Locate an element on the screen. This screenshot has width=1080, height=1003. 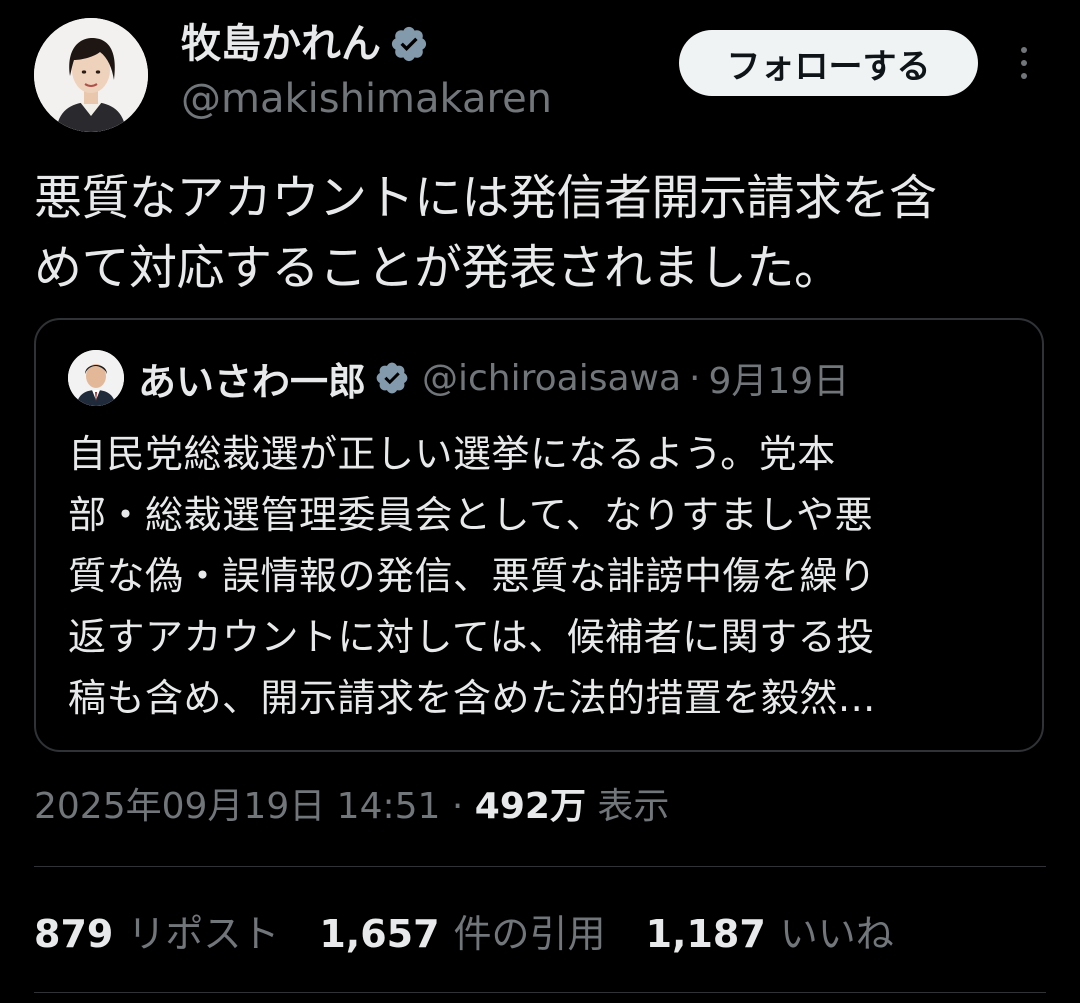
author-display-name: 牧島かれん is located at coordinates (281, 44).